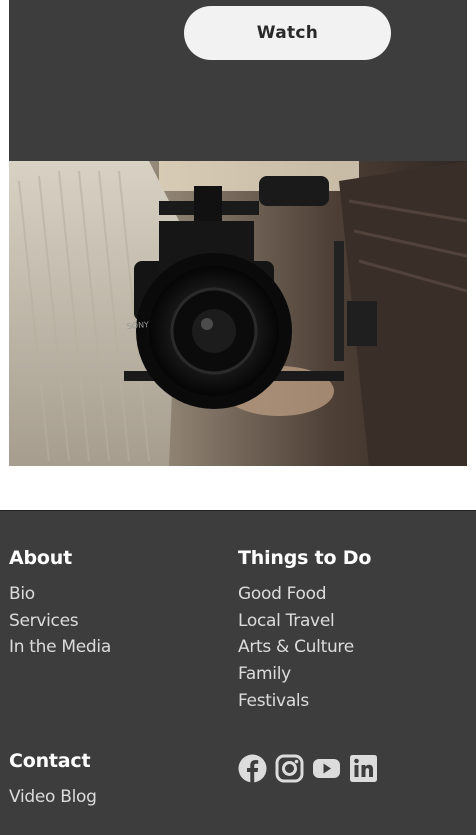 This screenshot has height=835, width=476. I want to click on footer-link-local-travel: Local Travel, so click(296, 621).